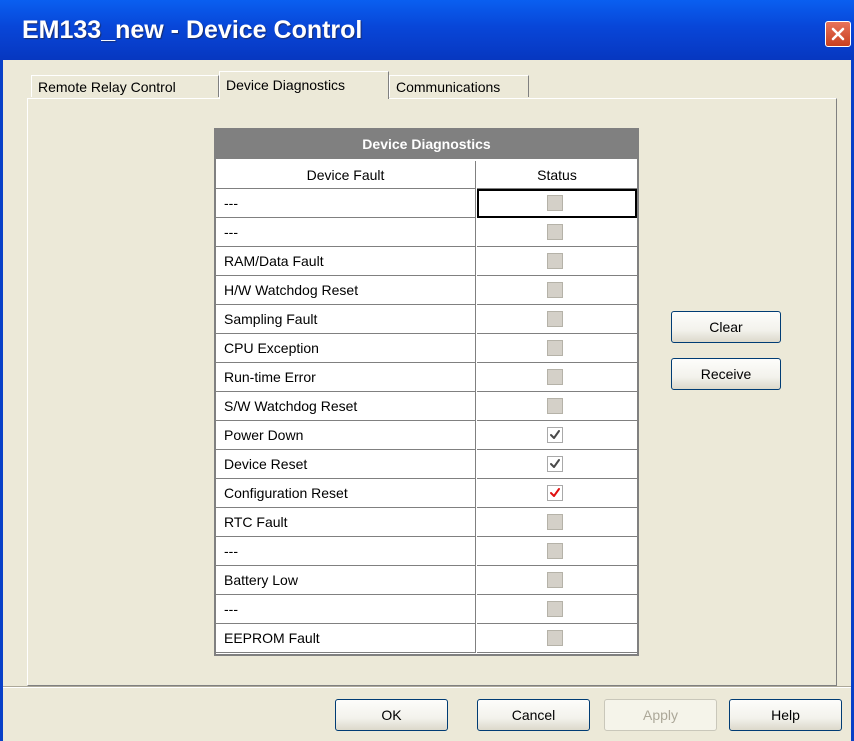 The height and width of the screenshot is (741, 854). What do you see at coordinates (346, 319) in the screenshot?
I see `device-fault-cell: Sampling Fault` at bounding box center [346, 319].